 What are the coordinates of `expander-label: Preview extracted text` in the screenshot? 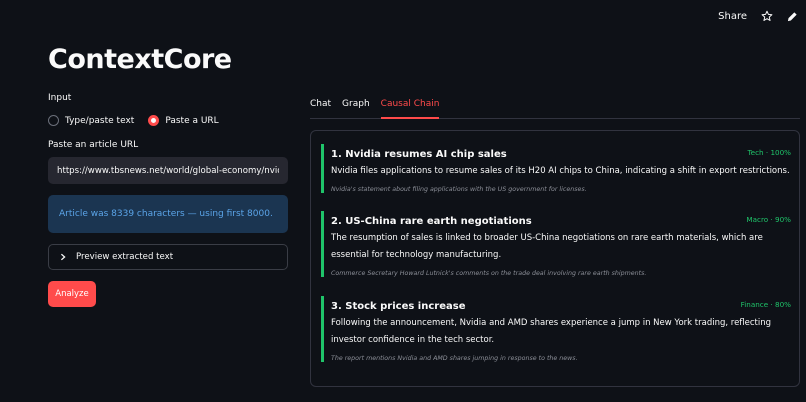 It's located at (125, 257).